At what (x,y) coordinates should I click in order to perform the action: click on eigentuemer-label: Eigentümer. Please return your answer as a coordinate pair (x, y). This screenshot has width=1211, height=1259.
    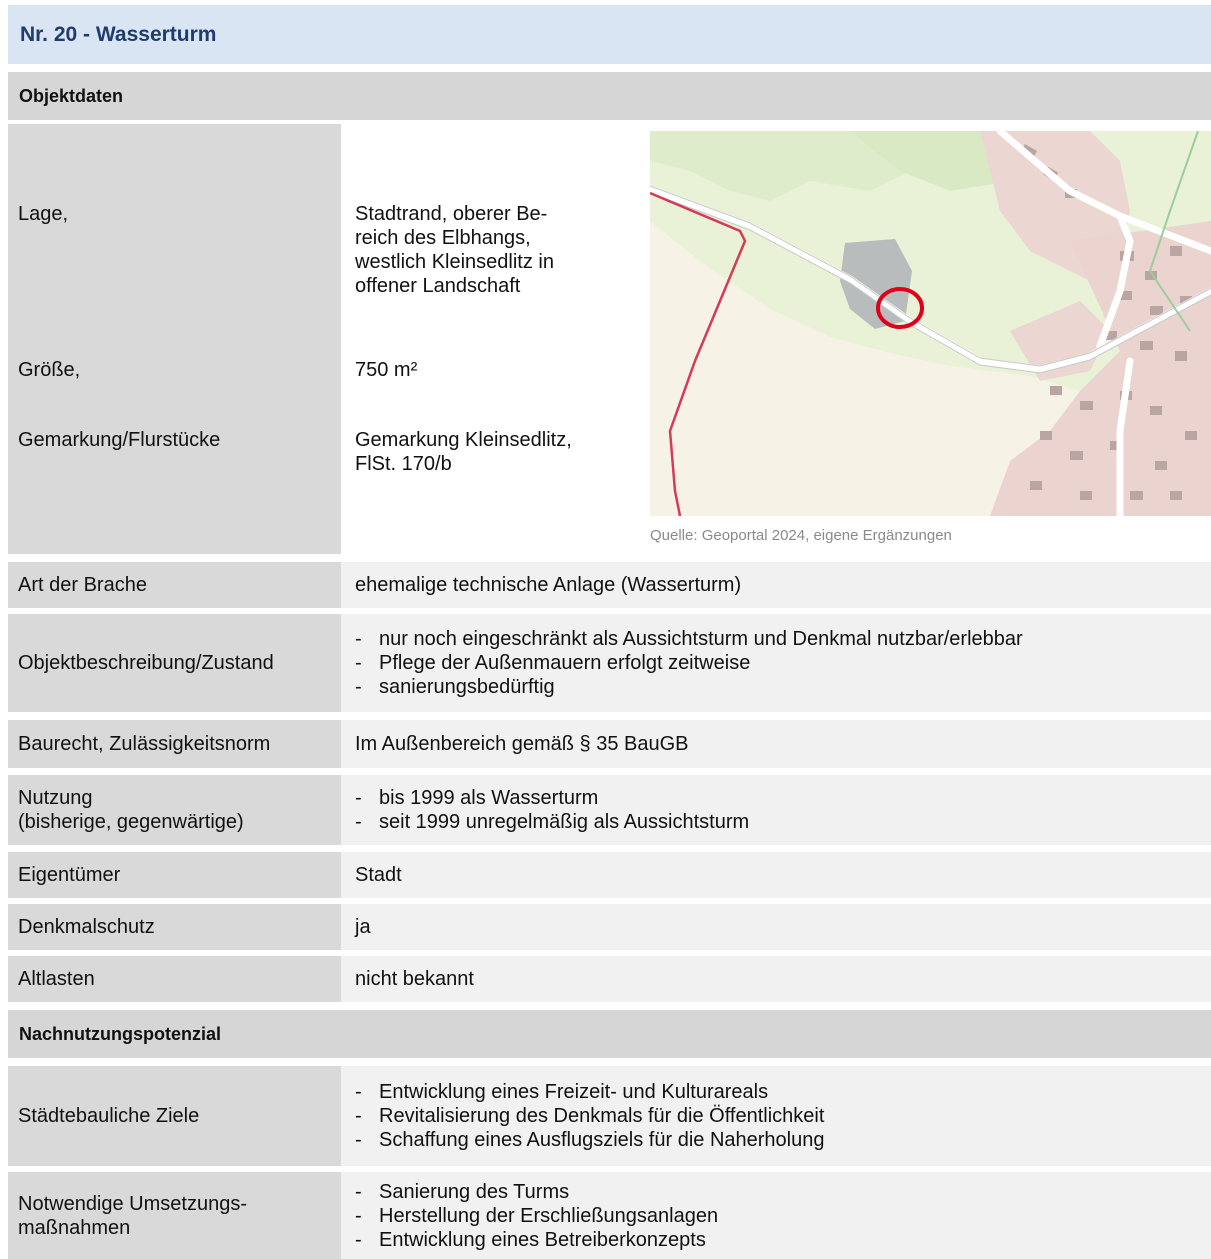
    Looking at the image, I should click on (174, 875).